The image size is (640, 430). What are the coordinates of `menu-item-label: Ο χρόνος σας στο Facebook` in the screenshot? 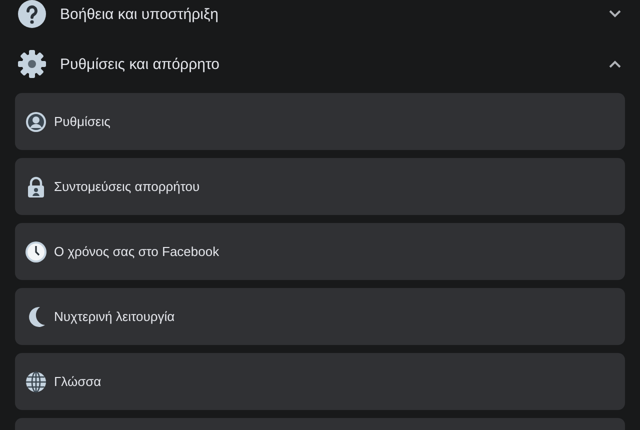 It's located at (137, 251).